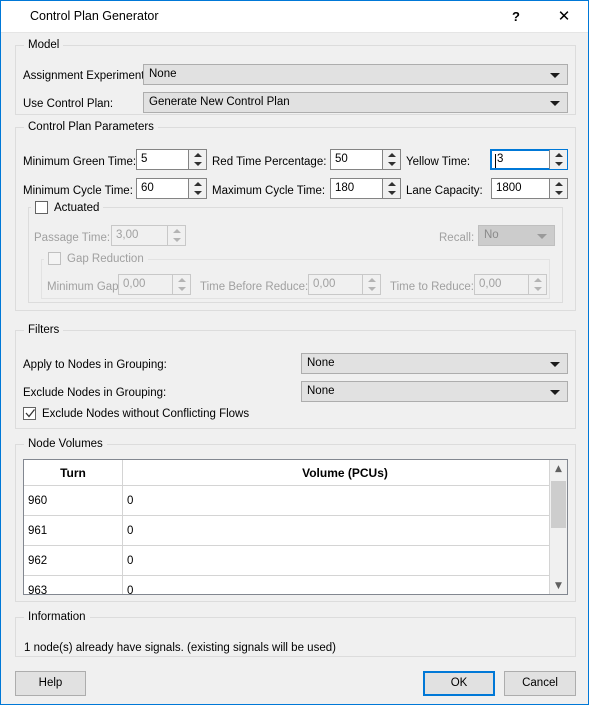  What do you see at coordinates (134, 284) in the screenshot?
I see `minimum-gap-value: 0,00` at bounding box center [134, 284].